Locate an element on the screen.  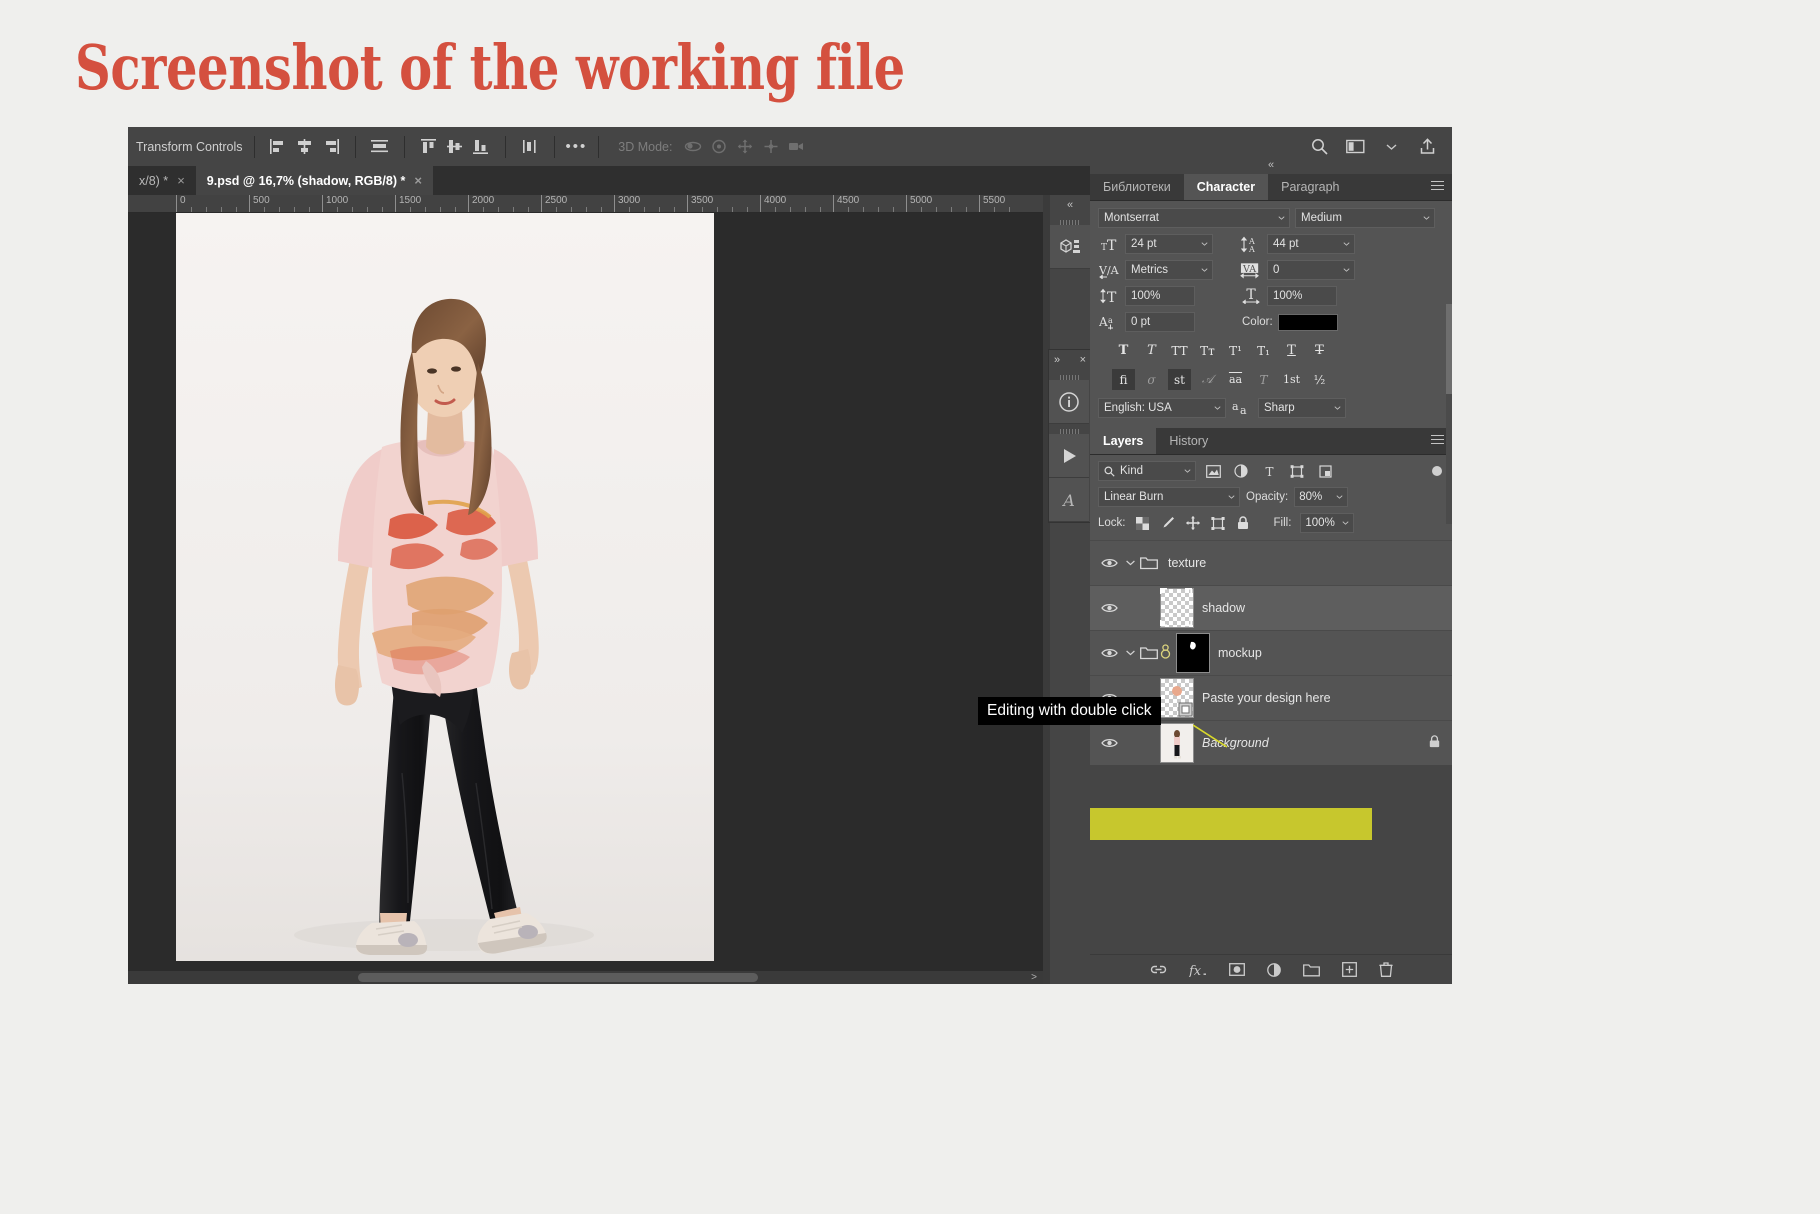
table-row: mockup is located at coordinates (1271, 652).